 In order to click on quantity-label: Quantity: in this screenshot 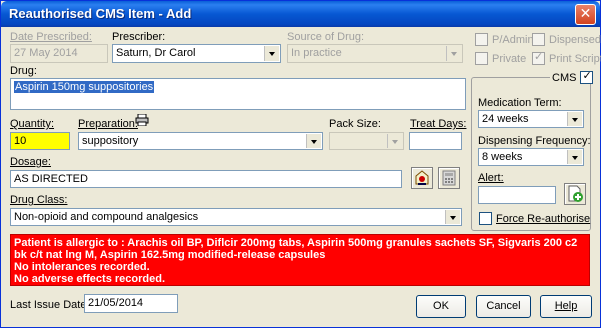, I will do `click(32, 124)`.